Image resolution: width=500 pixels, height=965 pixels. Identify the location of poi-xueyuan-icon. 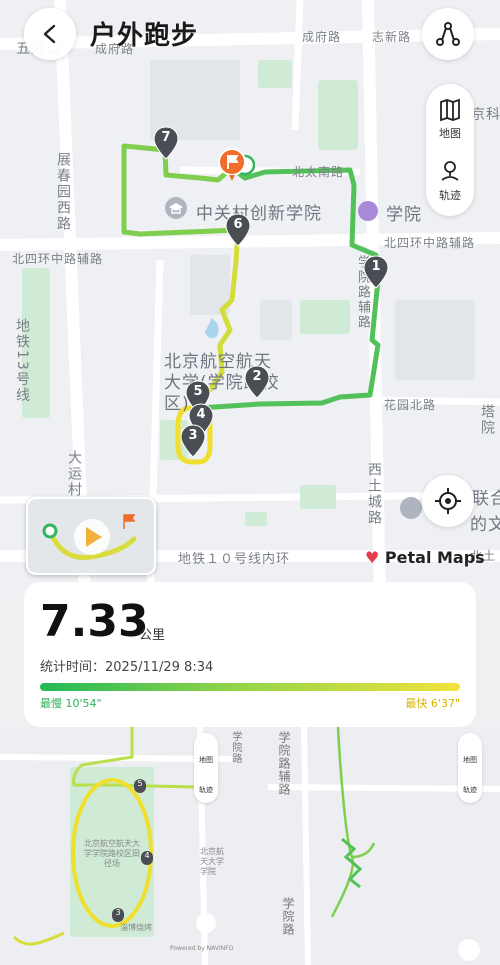
(368, 211).